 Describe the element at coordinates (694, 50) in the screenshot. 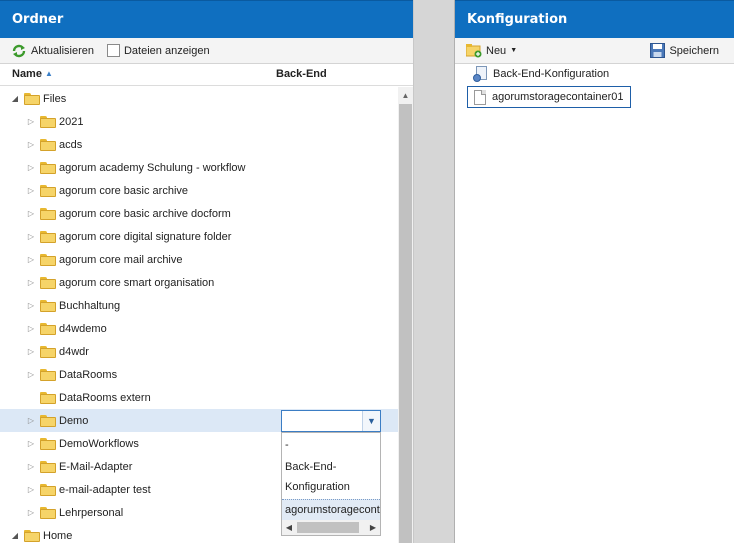

I see `save-label: Speichern` at that location.